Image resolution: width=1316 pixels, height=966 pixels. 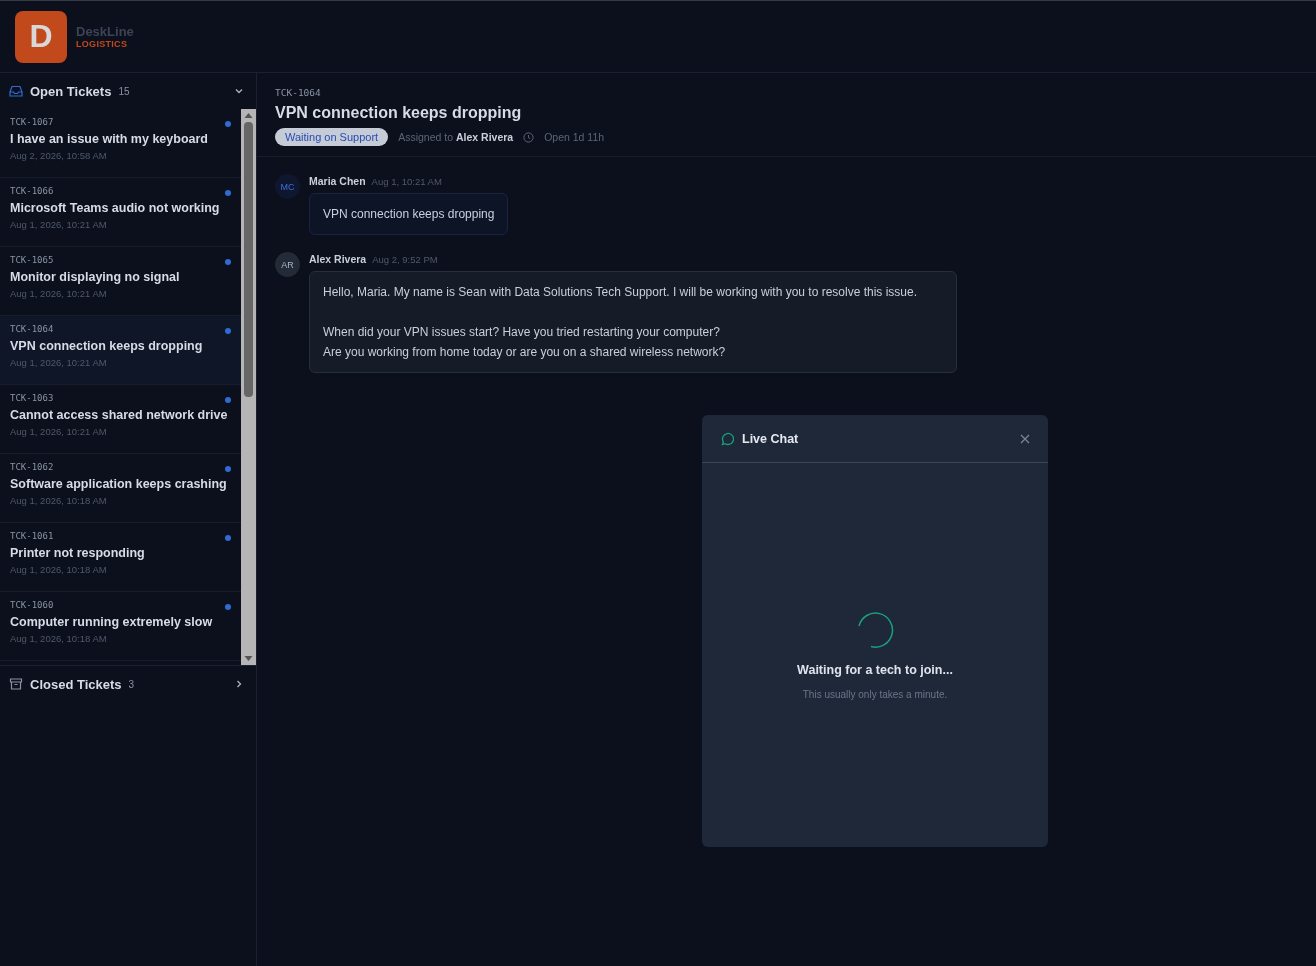 I want to click on waiting-hint: This usually only takes a minute., so click(x=875, y=694).